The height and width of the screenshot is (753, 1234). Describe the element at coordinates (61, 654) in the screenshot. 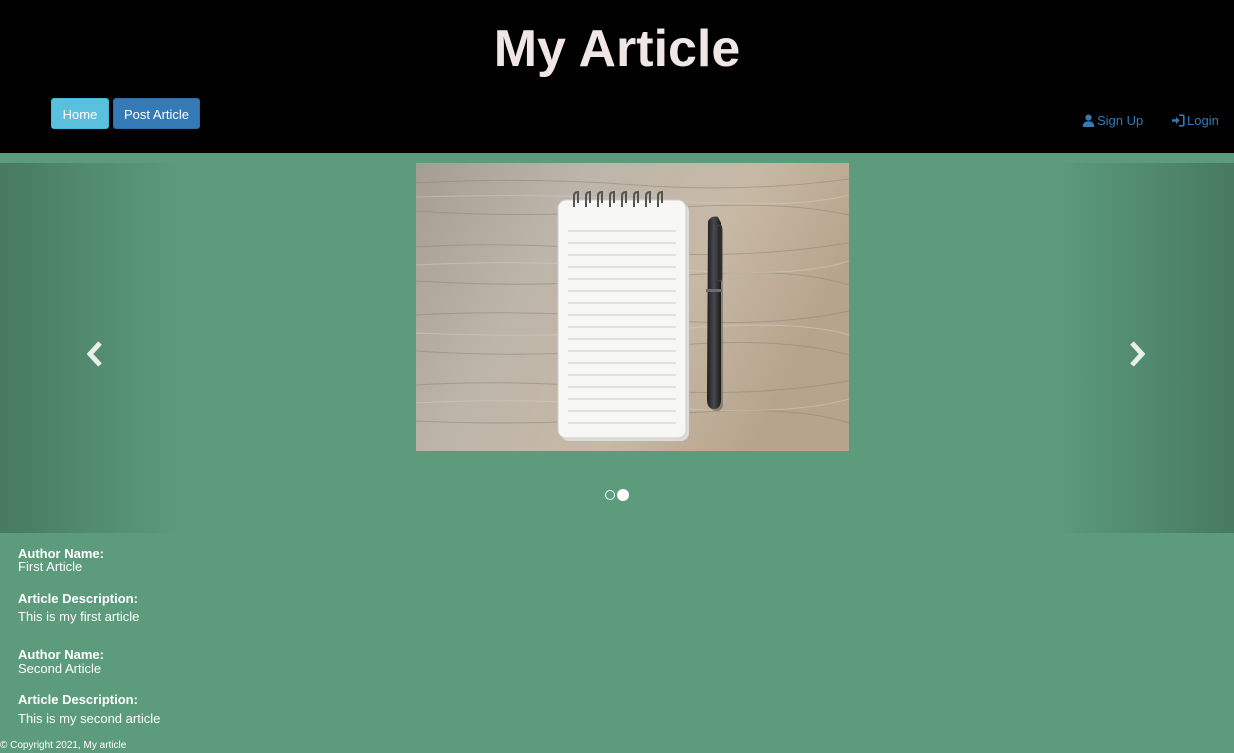

I see `author-name-label: Author Name:` at that location.